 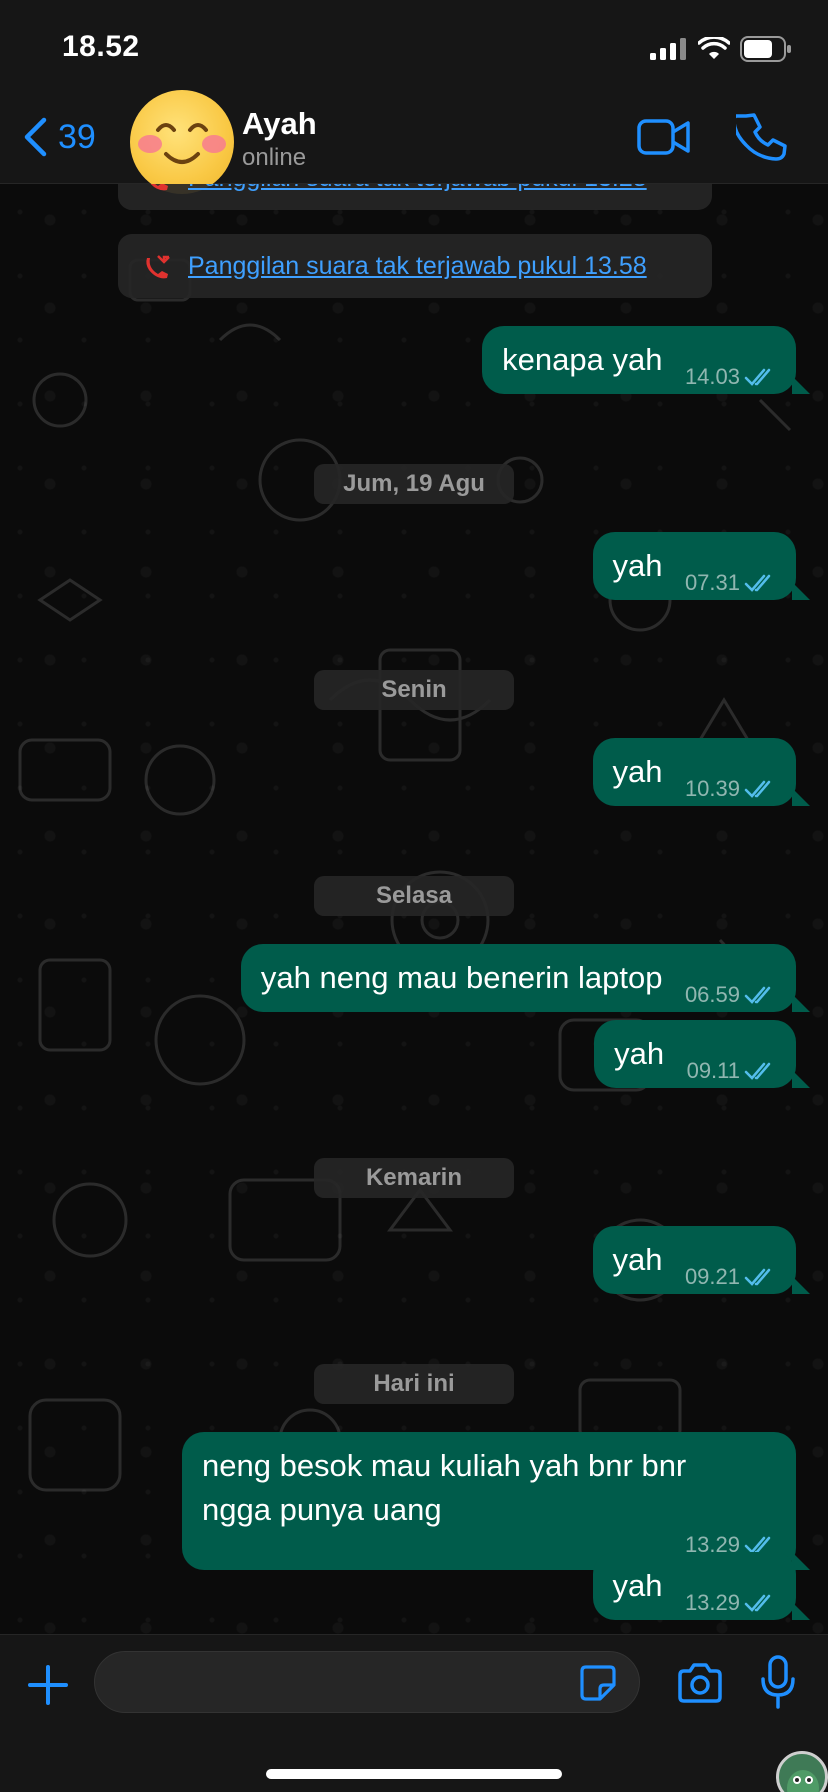 I want to click on message-meta: 14.03, so click(x=730, y=377).